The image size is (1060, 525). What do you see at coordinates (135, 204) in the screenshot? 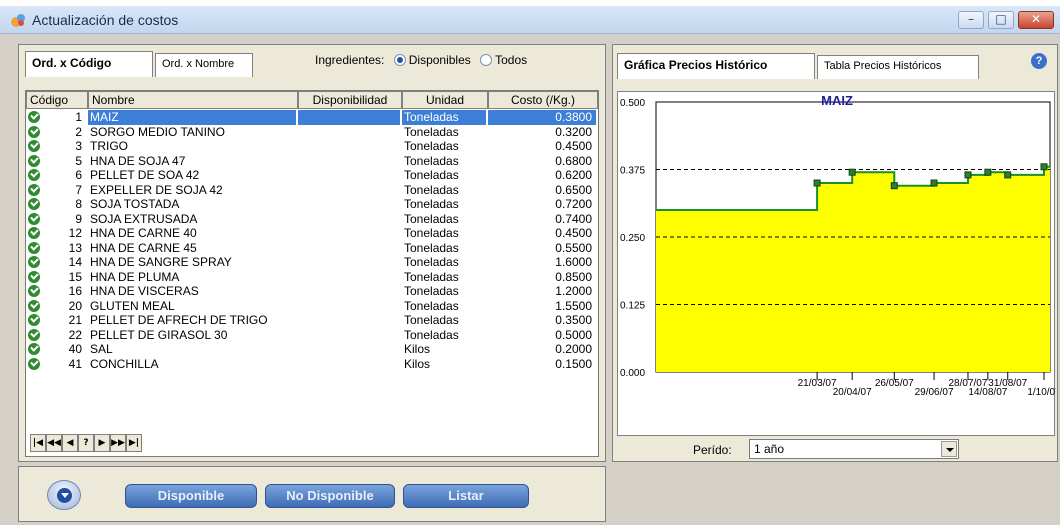
I see `cell-nombre: SOJA TOSTADA` at bounding box center [135, 204].